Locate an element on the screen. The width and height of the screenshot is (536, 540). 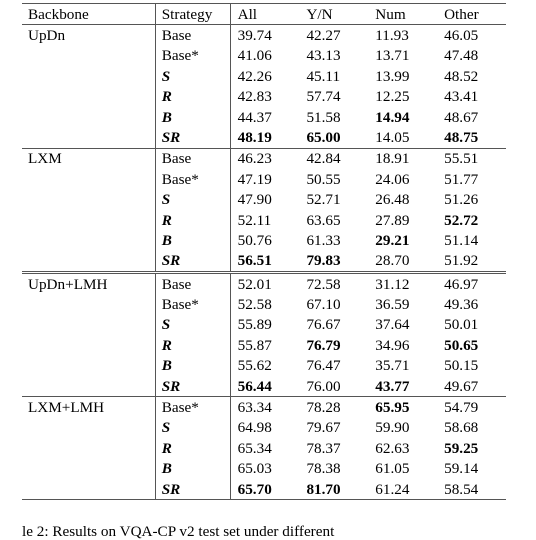
metric-value: 56.51 is located at coordinates (254, 261).